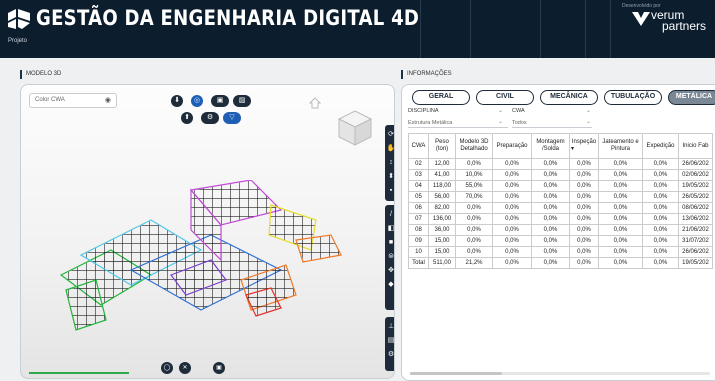 This screenshot has width=715, height=381. Describe the element at coordinates (691, 97) in the screenshot. I see `tab-metalica: METÁLICA` at that location.